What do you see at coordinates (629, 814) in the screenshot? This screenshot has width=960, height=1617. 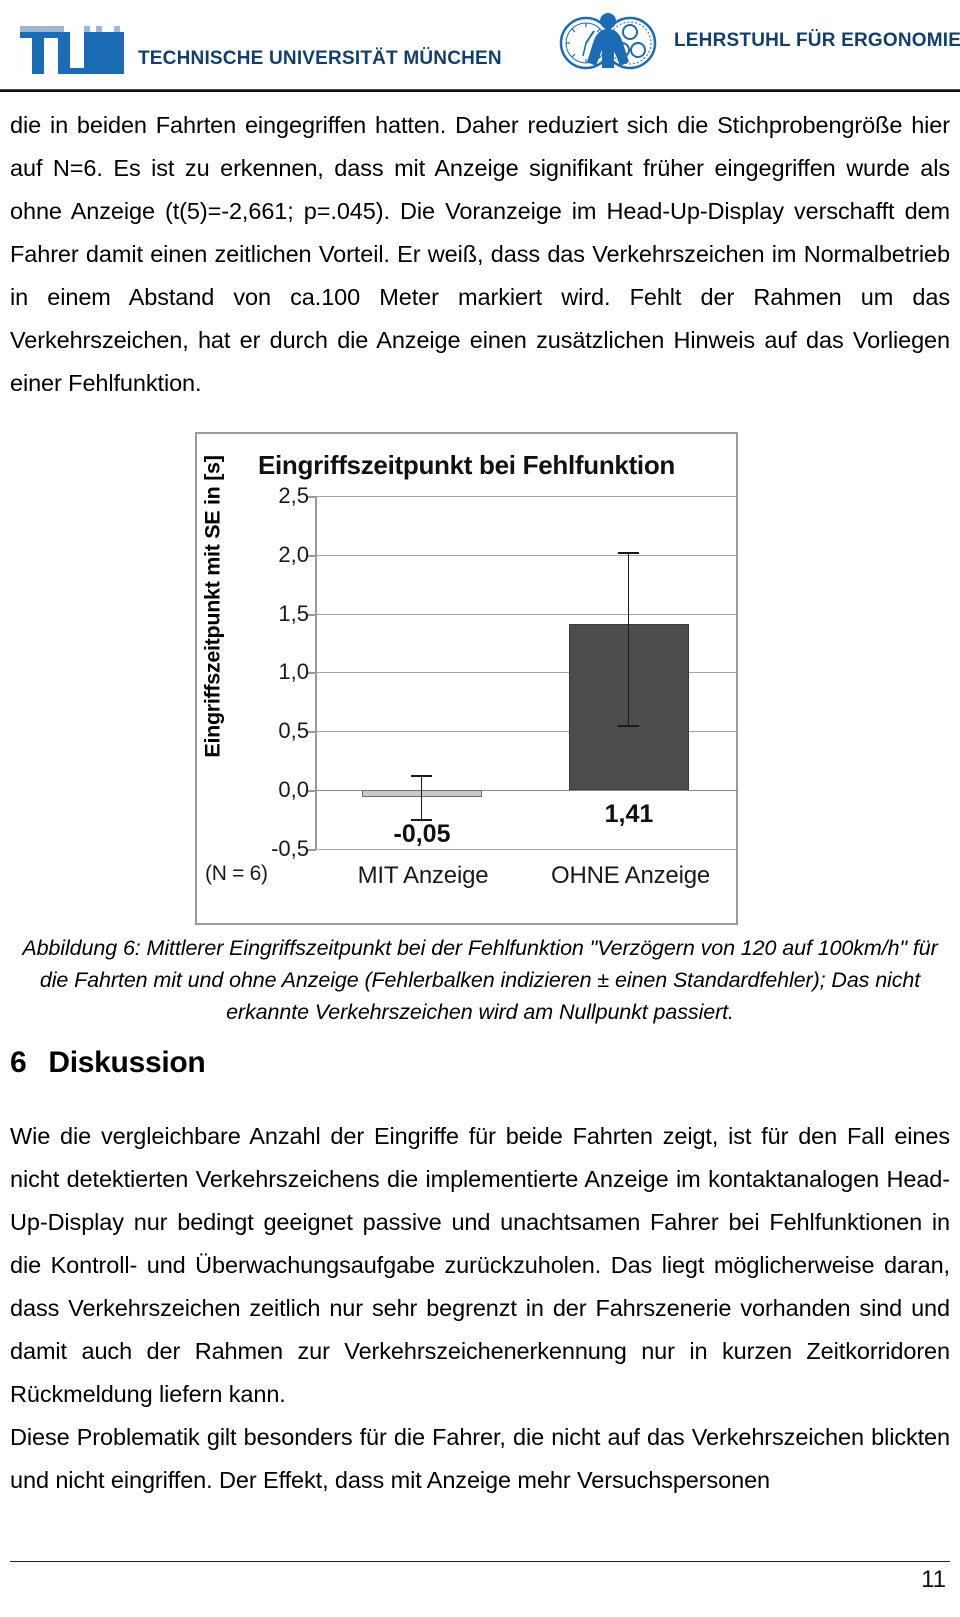 I see `bar-value-ohne-anzeige: 1,41` at bounding box center [629, 814].